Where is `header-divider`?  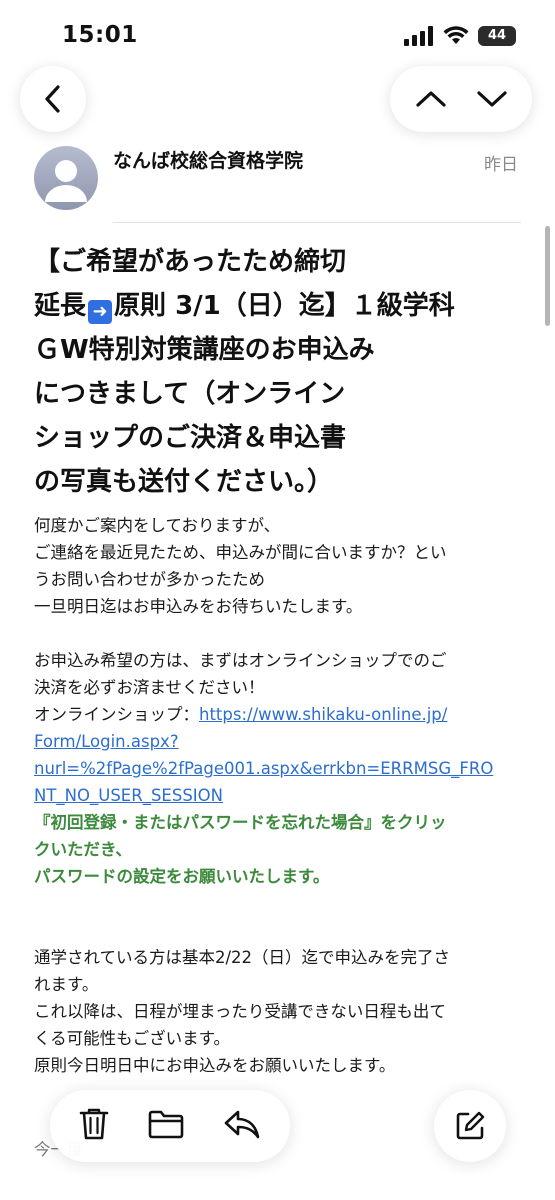 header-divider is located at coordinates (317, 222).